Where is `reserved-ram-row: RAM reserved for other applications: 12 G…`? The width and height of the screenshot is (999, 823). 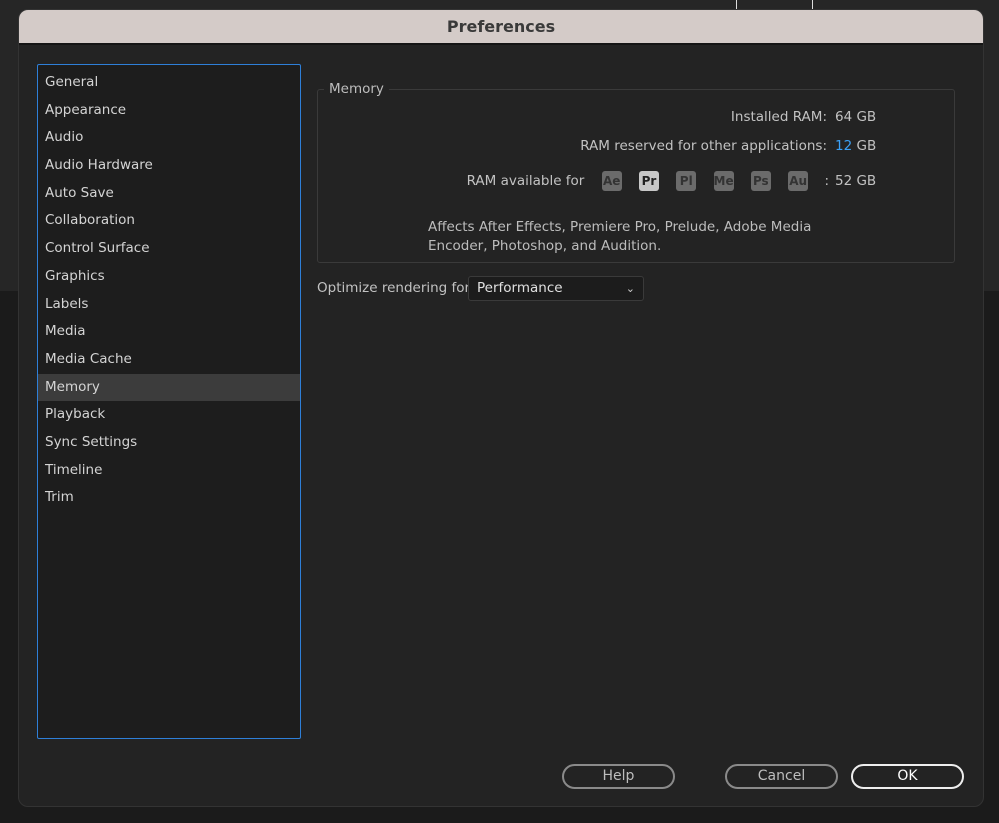 reserved-ram-row: RAM reserved for other applications: 12 G… is located at coordinates (732, 146).